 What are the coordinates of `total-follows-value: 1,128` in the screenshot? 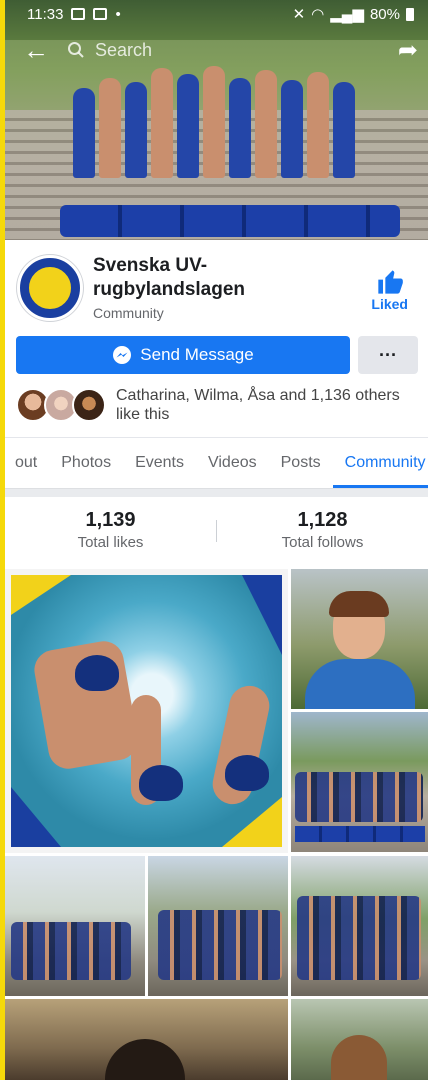 It's located at (322, 520).